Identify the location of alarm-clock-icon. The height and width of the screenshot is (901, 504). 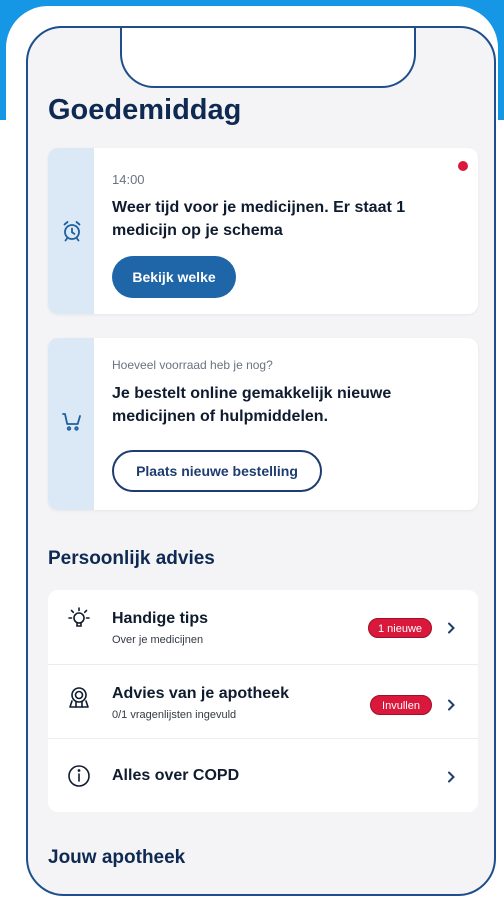
(72, 231).